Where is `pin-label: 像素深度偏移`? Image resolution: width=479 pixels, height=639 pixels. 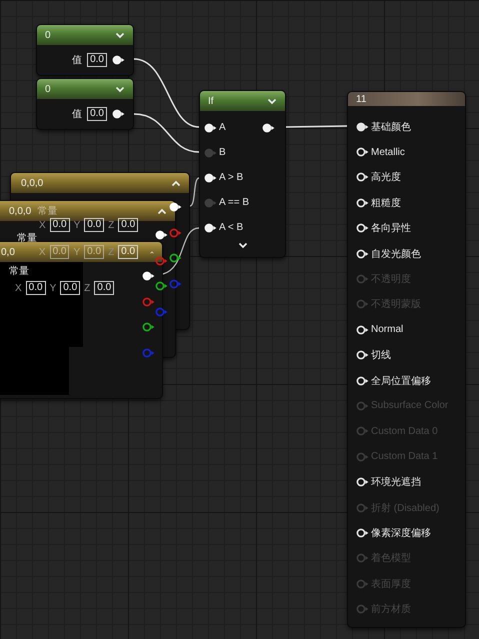
pin-label: 像素深度偏移 is located at coordinates (401, 533).